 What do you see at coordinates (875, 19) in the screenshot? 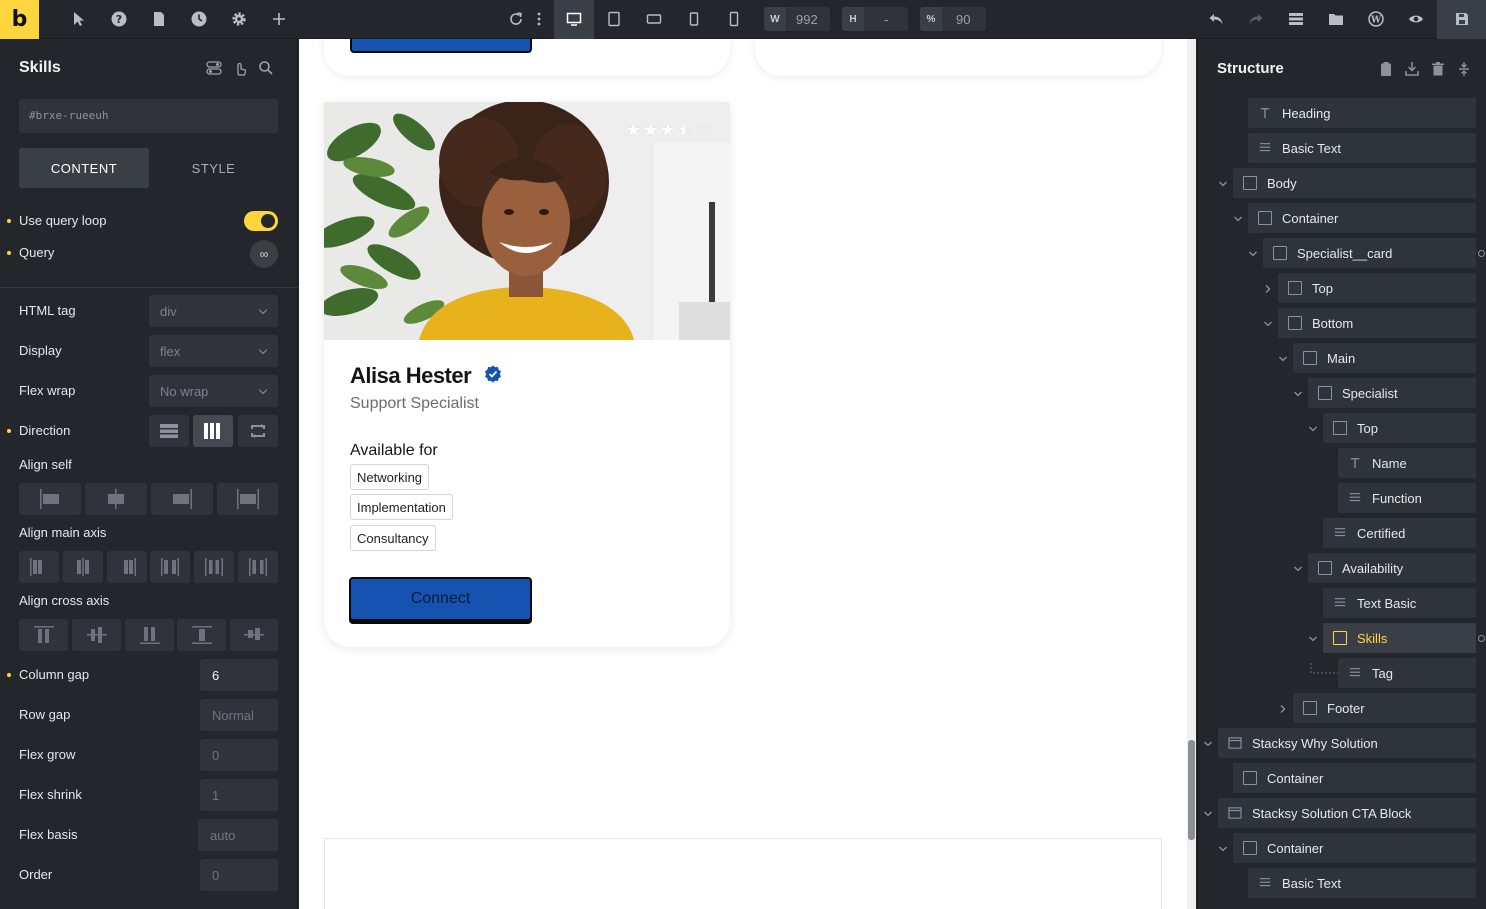
I see `height-field: H -` at bounding box center [875, 19].